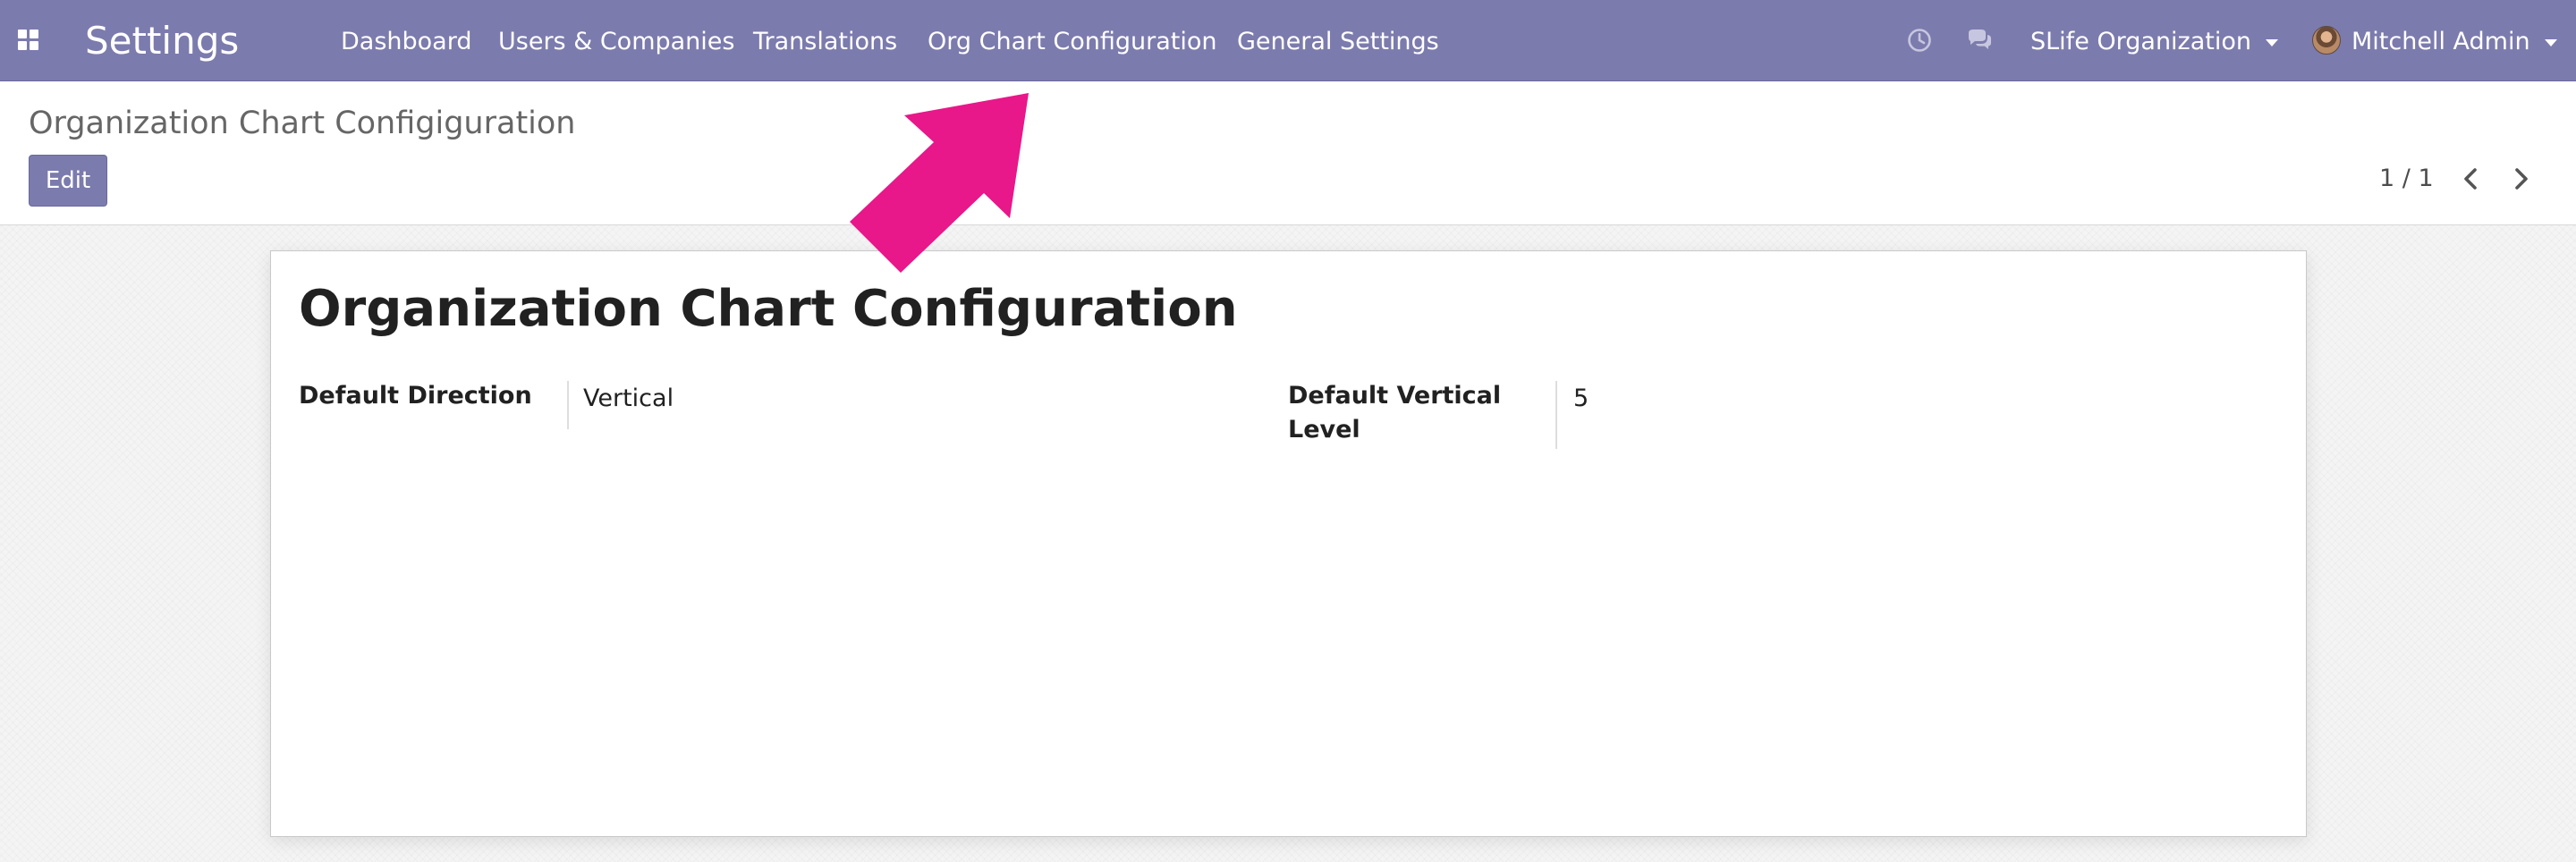  I want to click on pager-previous-icon, so click(2471, 179).